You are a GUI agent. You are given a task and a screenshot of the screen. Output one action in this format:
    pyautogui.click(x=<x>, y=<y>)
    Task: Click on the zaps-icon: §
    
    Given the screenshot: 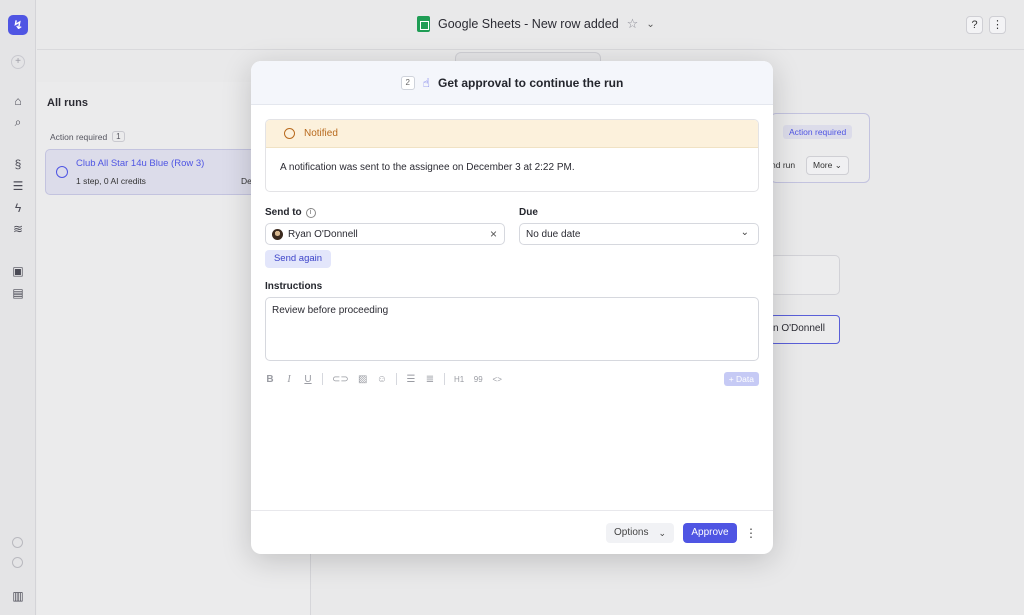 What is the action you would take?
    pyautogui.click(x=18, y=164)
    